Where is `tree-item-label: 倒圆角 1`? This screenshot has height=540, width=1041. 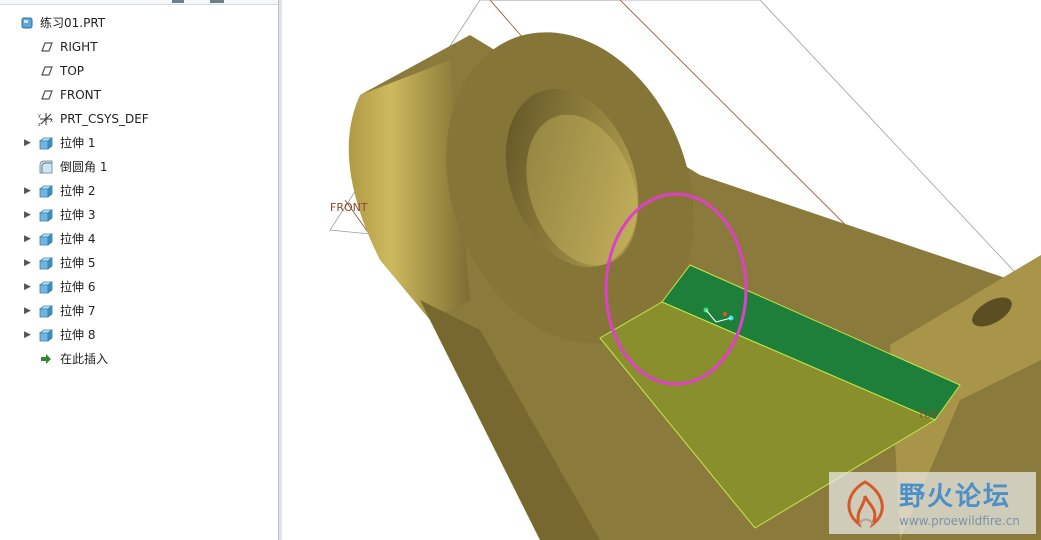
tree-item-label: 倒圆角 1 is located at coordinates (84, 167).